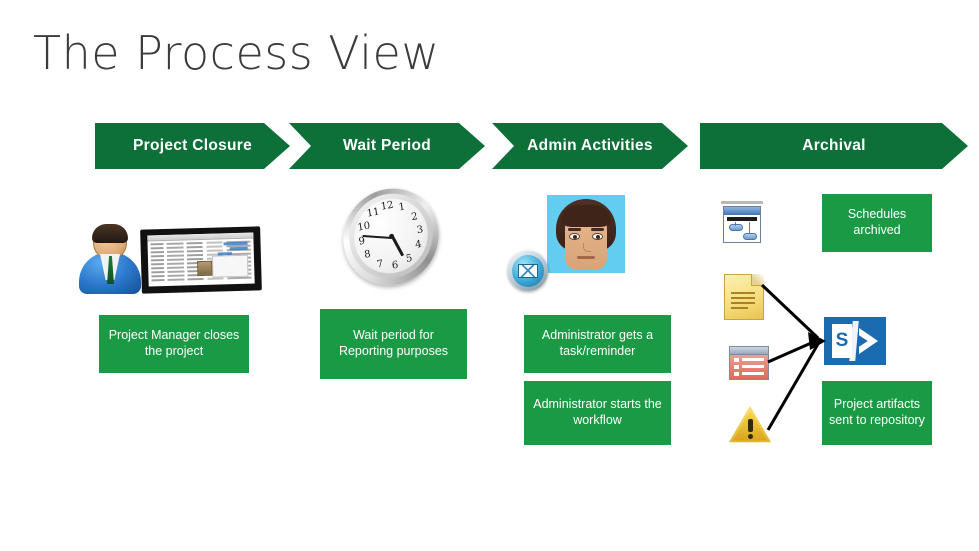  I want to click on arrow-list-to-sharepoint, so click(793, 351).